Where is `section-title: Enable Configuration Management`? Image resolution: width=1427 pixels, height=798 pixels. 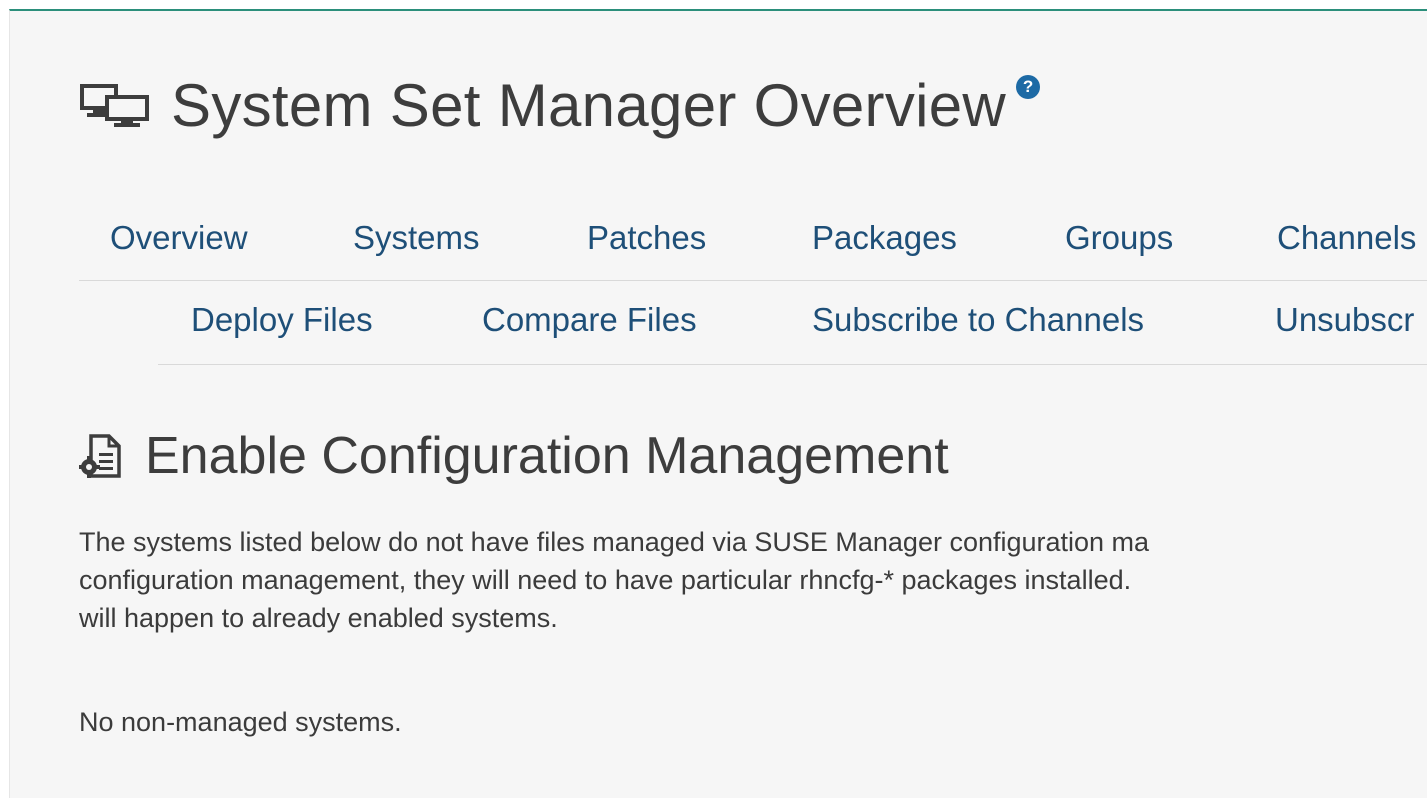
section-title: Enable Configuration Management is located at coordinates (514, 456).